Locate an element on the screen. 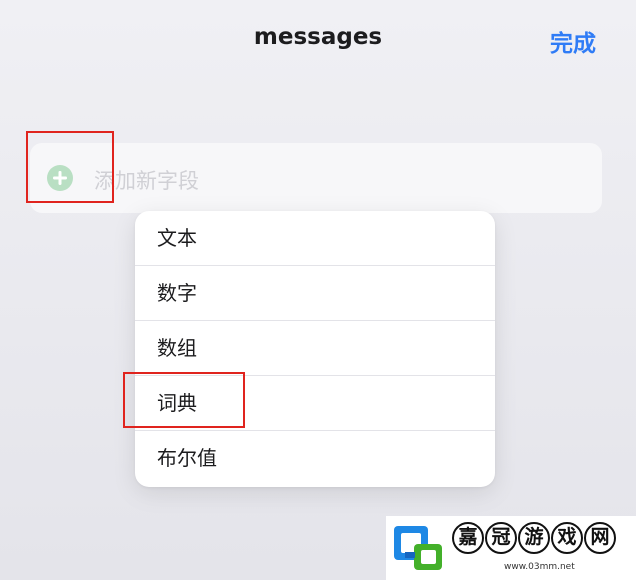  site-watermark: 嘉 冠 游 戏 网 www.03mm.net is located at coordinates (511, 548).